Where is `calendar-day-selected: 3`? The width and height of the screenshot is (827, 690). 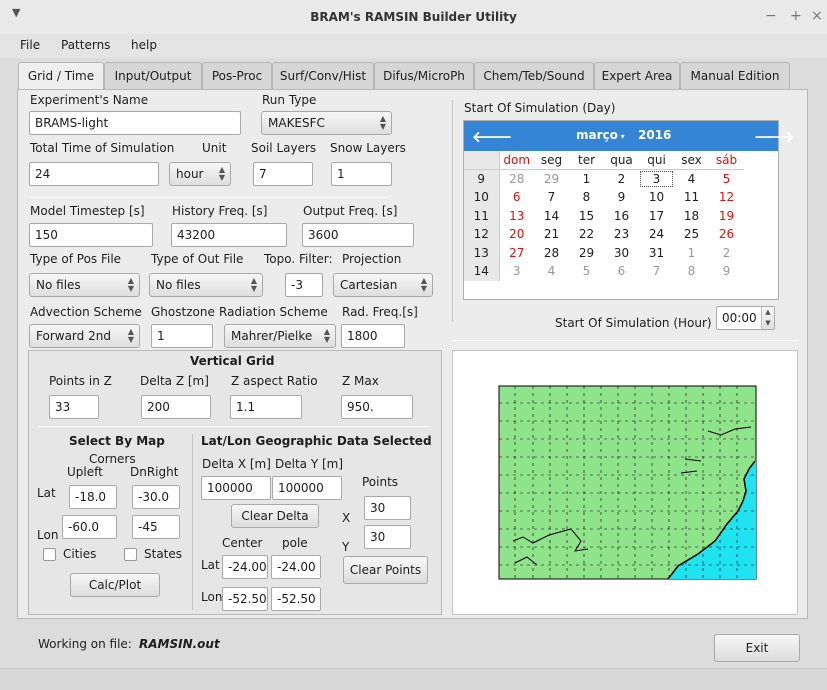 calendar-day-selected: 3 is located at coordinates (656, 179).